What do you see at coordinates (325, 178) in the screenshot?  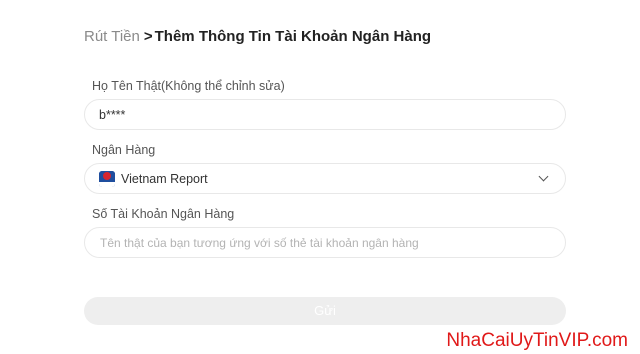 I see `bank-select: Vietnam Report` at bounding box center [325, 178].